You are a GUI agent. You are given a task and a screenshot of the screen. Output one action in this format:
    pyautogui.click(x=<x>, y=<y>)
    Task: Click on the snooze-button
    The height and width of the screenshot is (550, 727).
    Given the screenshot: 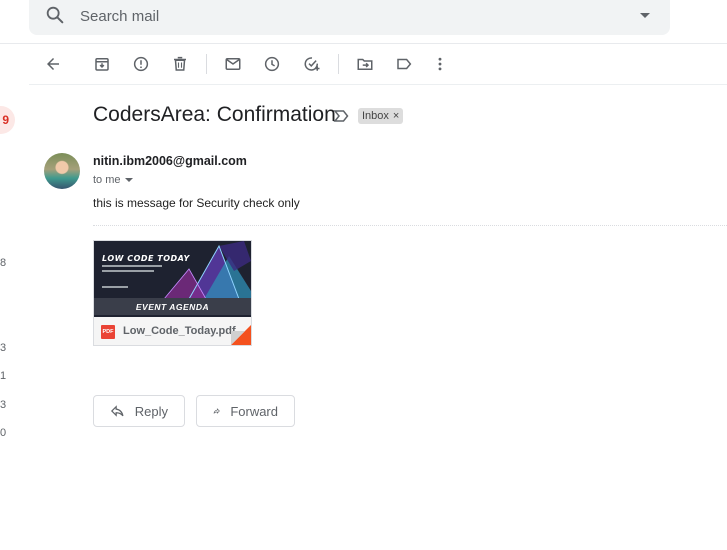 What is the action you would take?
    pyautogui.click(x=272, y=64)
    